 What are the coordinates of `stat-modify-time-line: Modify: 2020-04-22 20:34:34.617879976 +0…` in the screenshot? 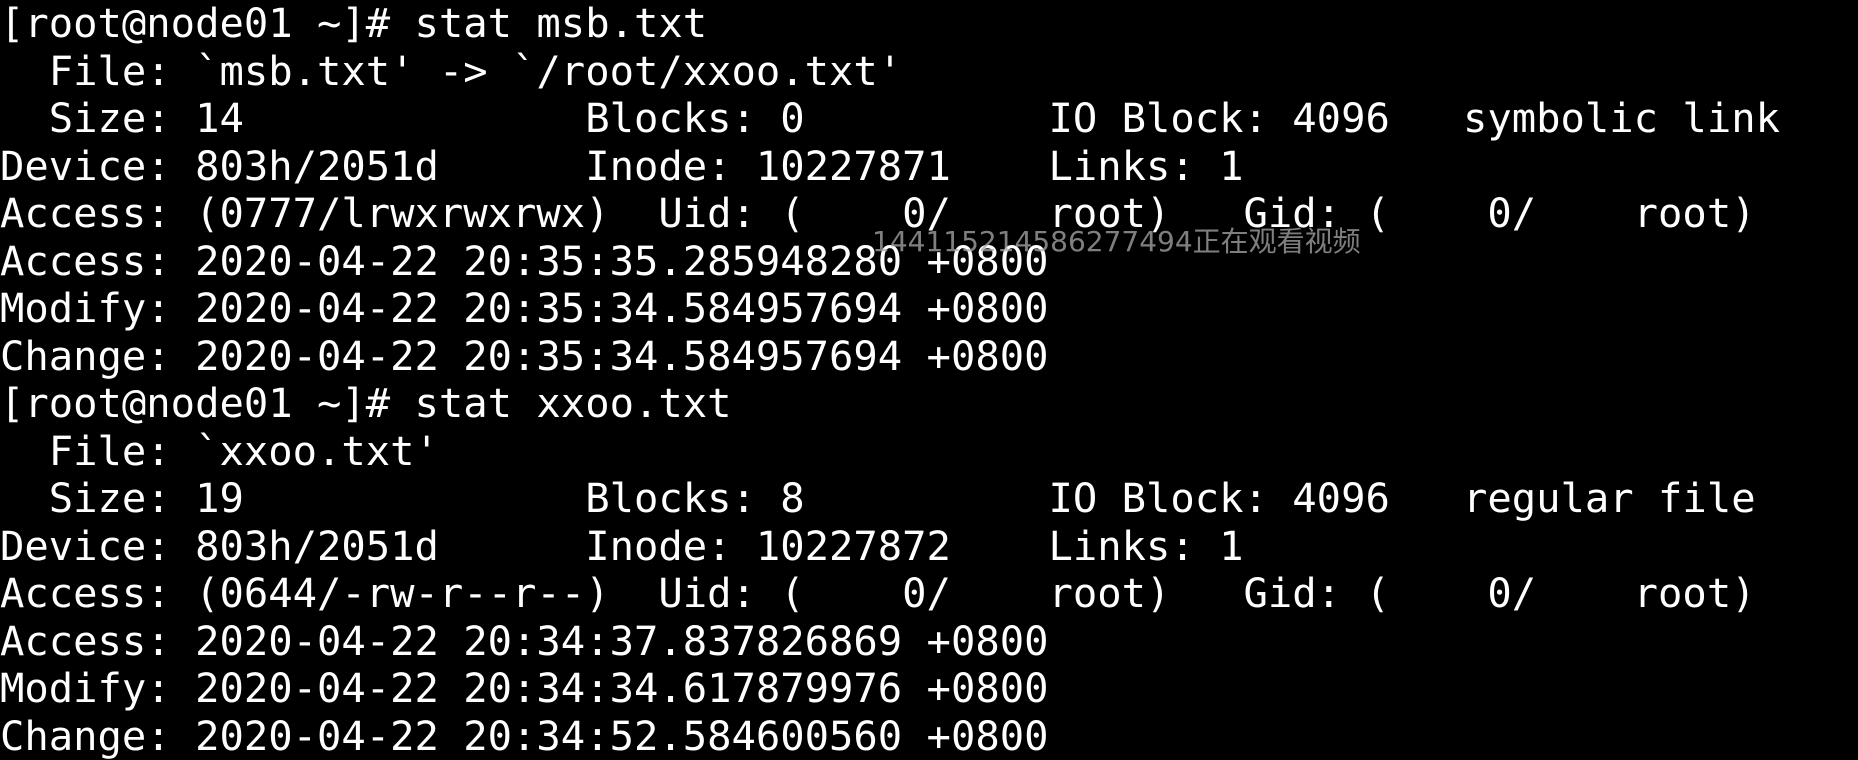 It's located at (929, 689).